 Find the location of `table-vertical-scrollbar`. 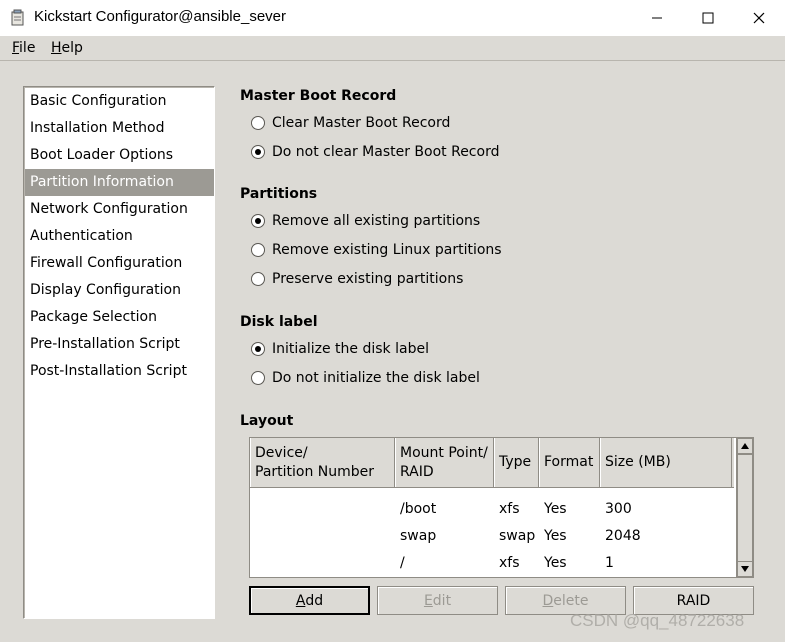

table-vertical-scrollbar is located at coordinates (745, 507).